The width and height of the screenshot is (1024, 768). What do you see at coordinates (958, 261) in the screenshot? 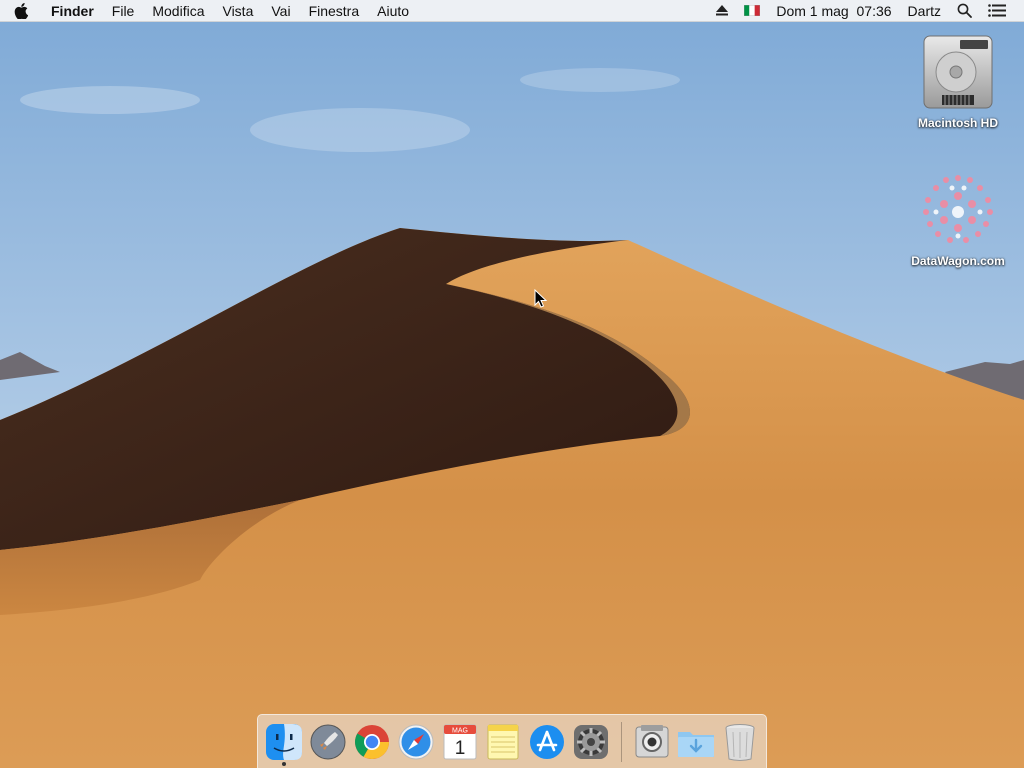
I see `desktop-icon-label: DataWagon.com` at bounding box center [958, 261].